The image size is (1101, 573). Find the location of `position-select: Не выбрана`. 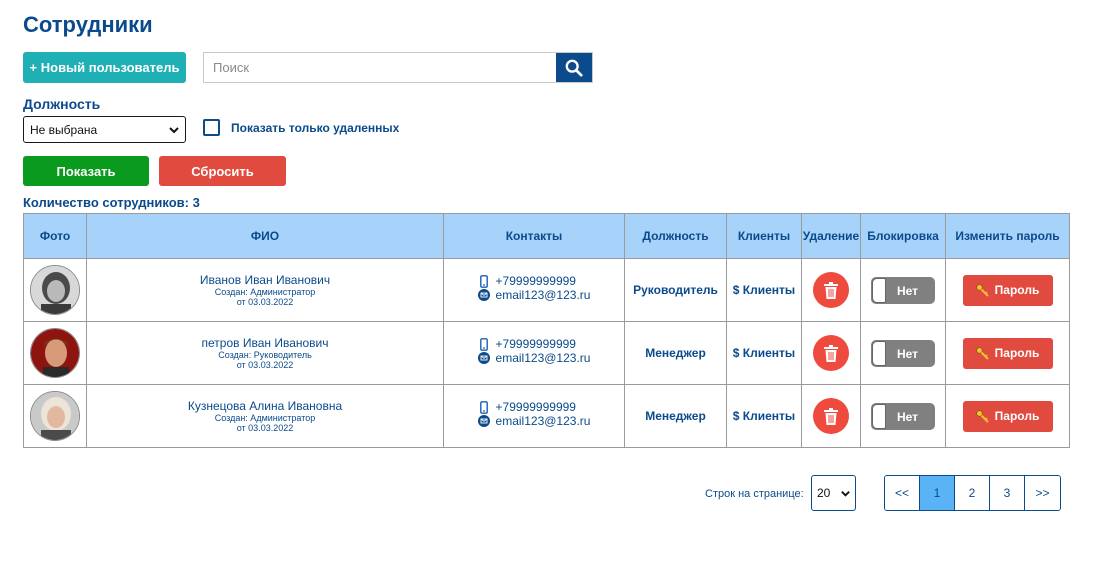

position-select: Не выбрана is located at coordinates (104, 129).